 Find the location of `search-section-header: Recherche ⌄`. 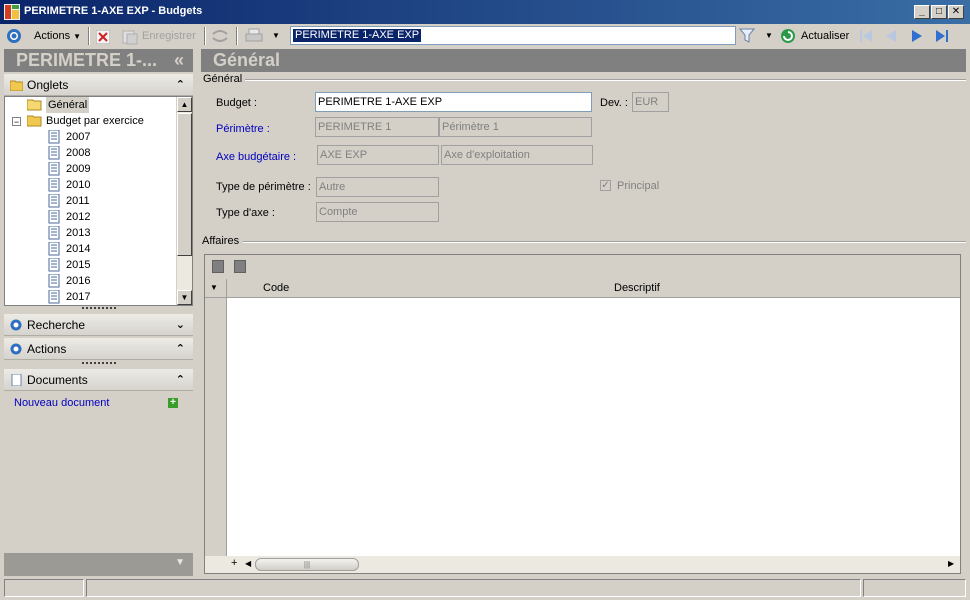

search-section-header: Recherche ⌄ is located at coordinates (98, 325).